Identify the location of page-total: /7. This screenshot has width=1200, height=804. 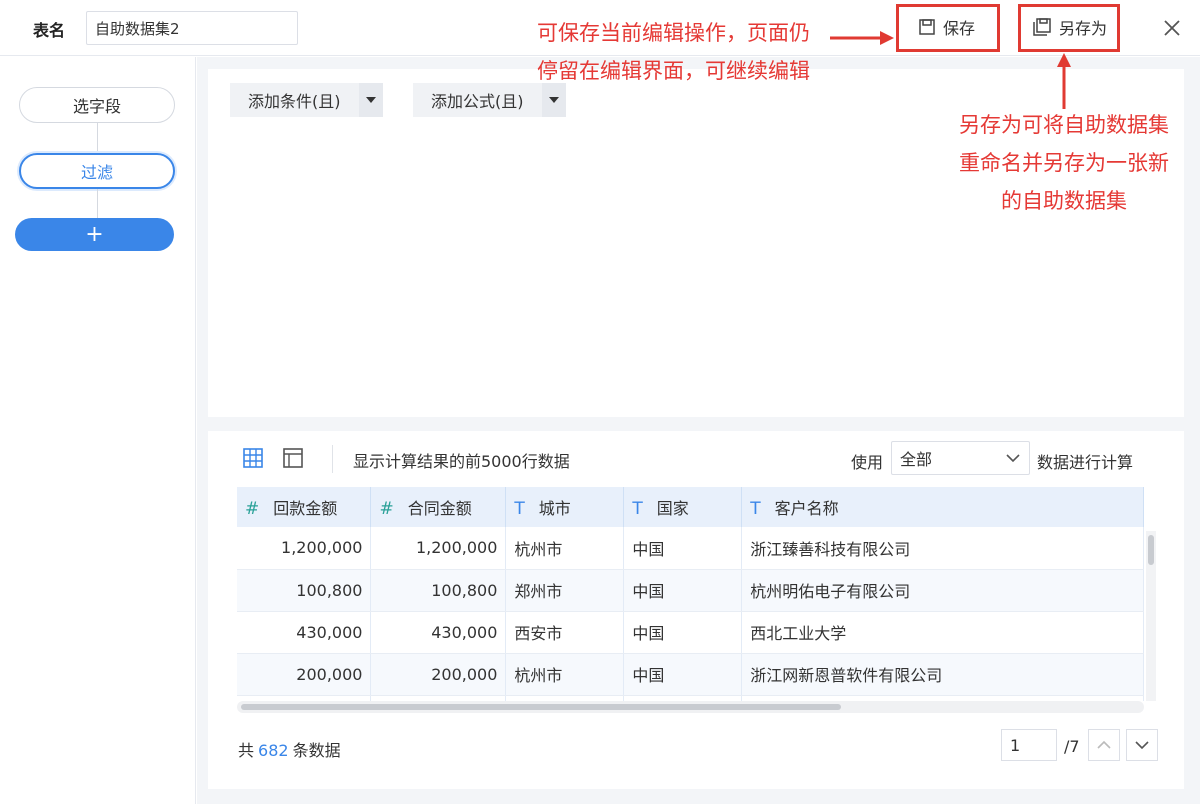
(1072, 746).